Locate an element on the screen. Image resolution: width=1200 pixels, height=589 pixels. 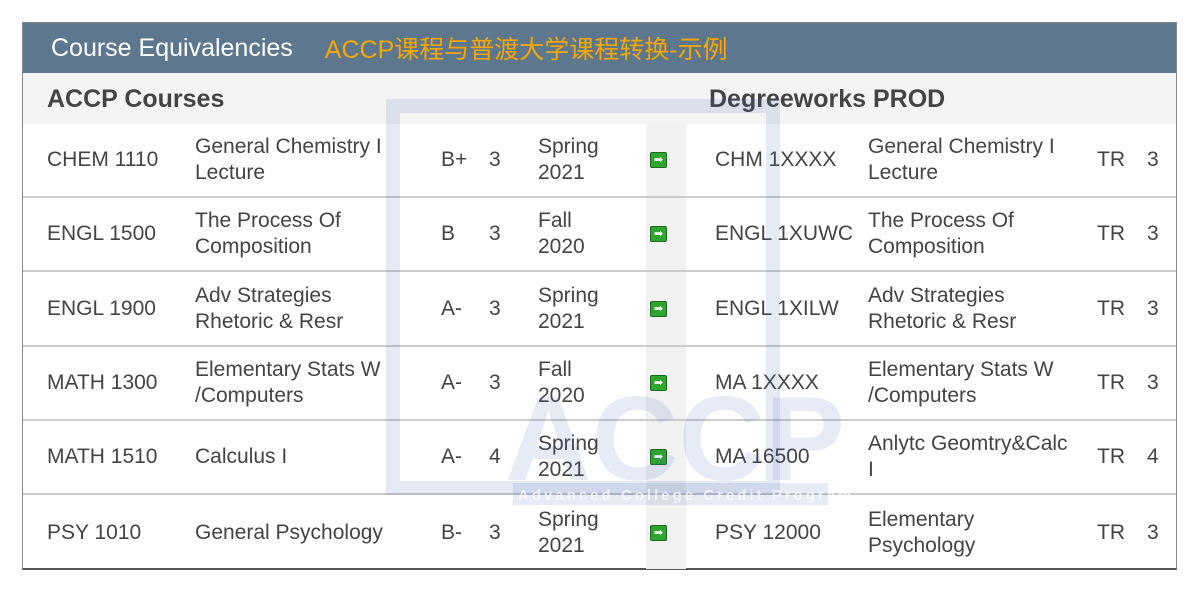
equivalent-code: PSY 12000 is located at coordinates (768, 532).